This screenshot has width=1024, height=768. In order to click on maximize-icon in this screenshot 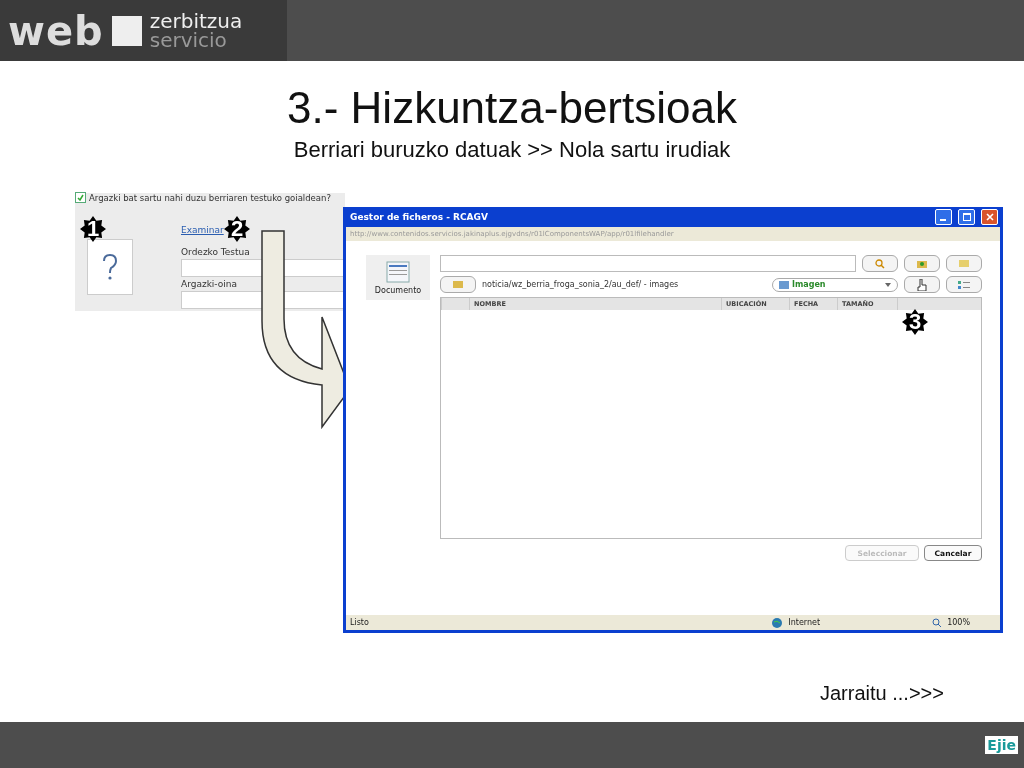, I will do `click(966, 217)`.